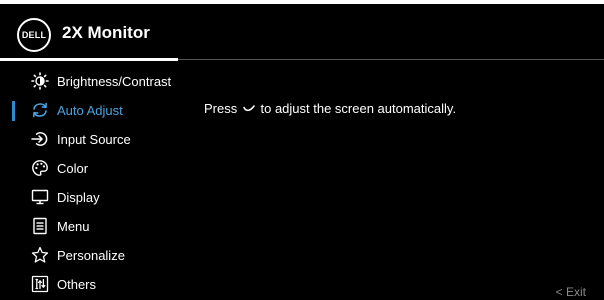 This screenshot has width=604, height=300. I want to click on header-divider-active, so click(89, 59).